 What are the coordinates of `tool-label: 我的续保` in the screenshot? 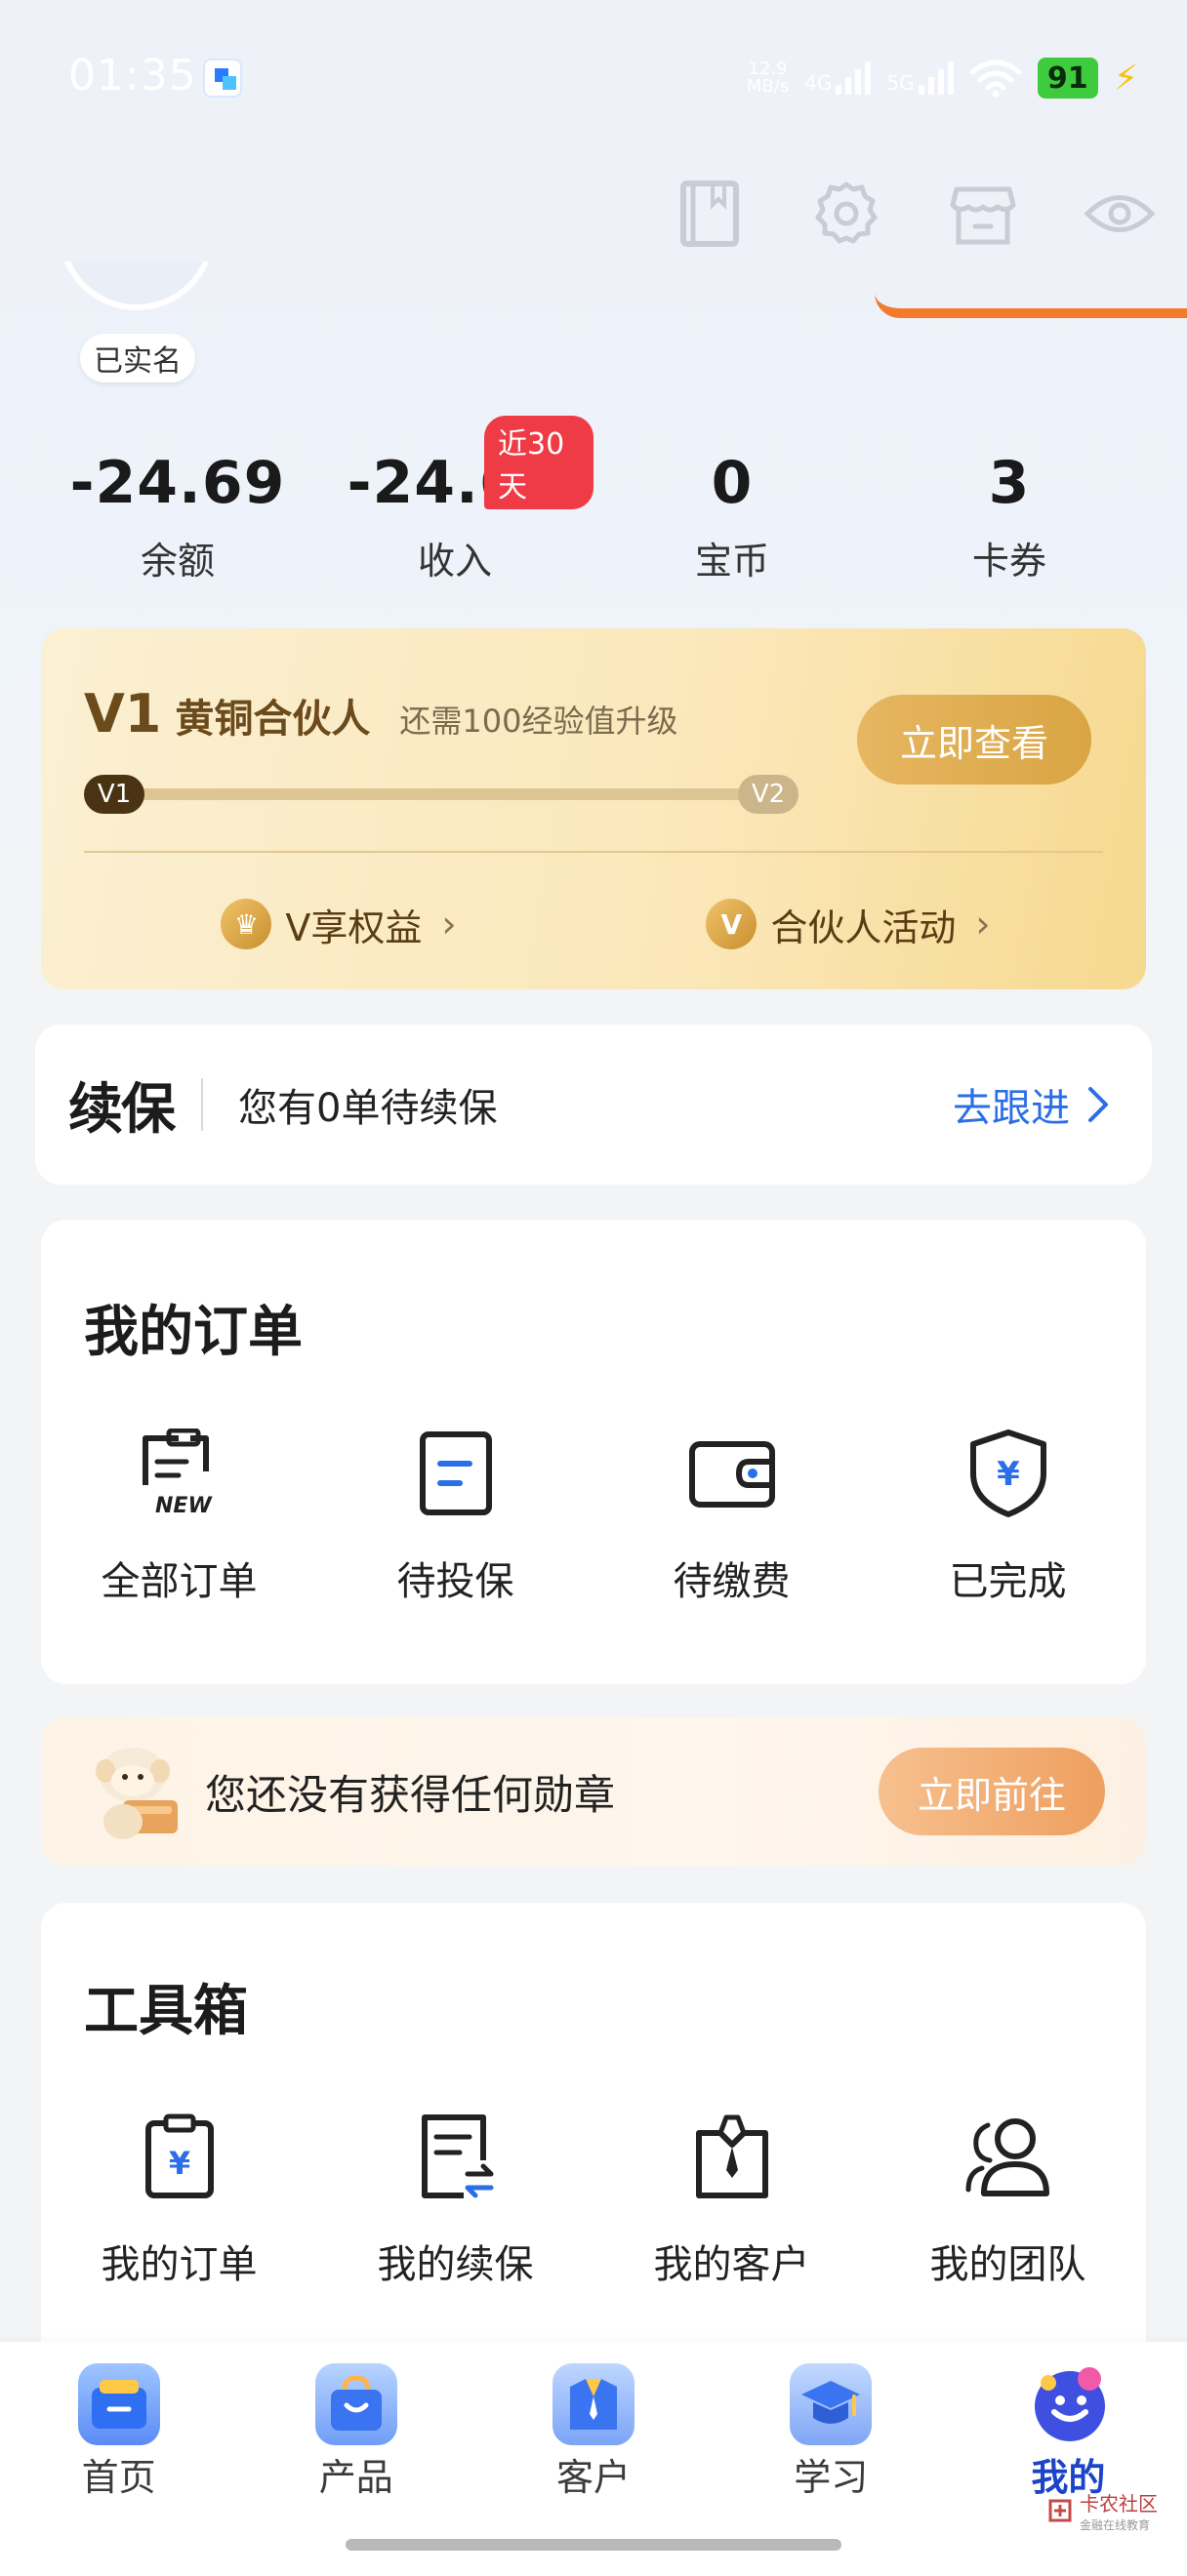 It's located at (455, 2264).